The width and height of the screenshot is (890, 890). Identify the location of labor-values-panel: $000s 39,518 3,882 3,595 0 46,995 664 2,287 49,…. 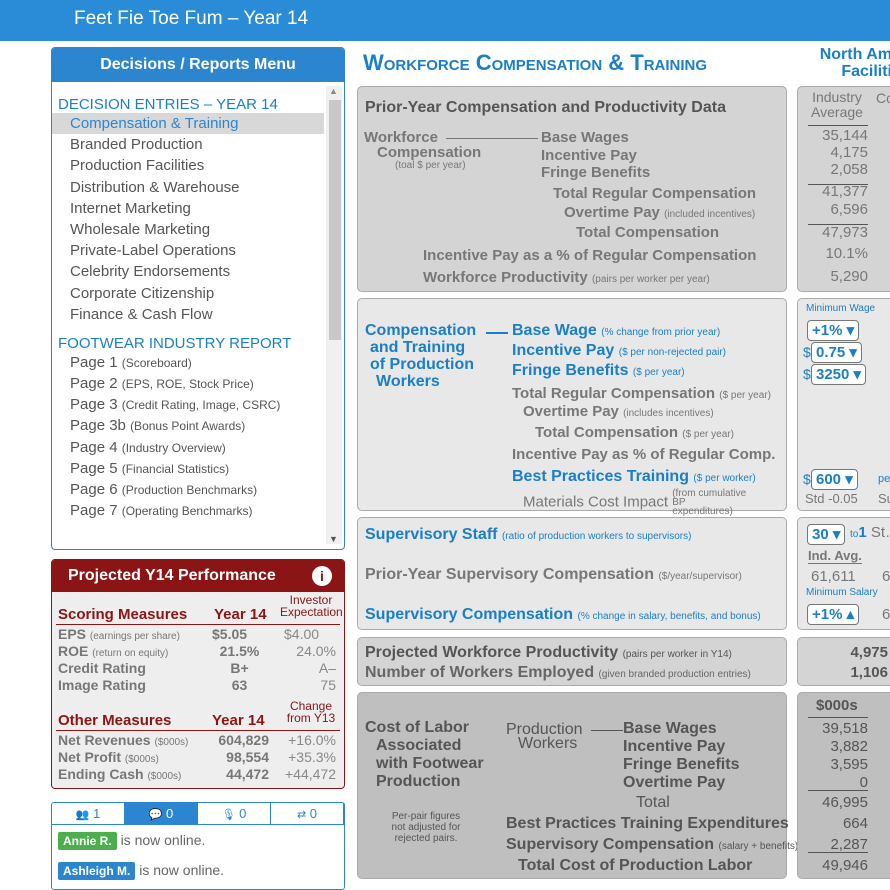
(843, 785).